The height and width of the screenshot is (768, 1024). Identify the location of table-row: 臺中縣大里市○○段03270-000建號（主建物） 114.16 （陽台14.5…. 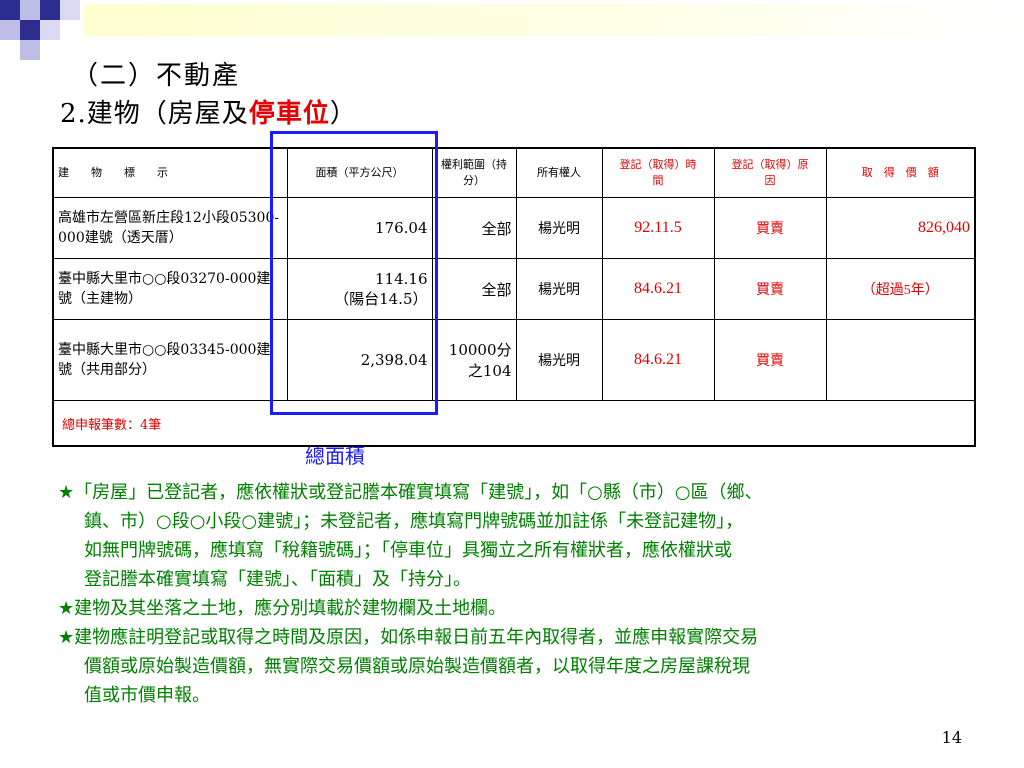
(514, 289).